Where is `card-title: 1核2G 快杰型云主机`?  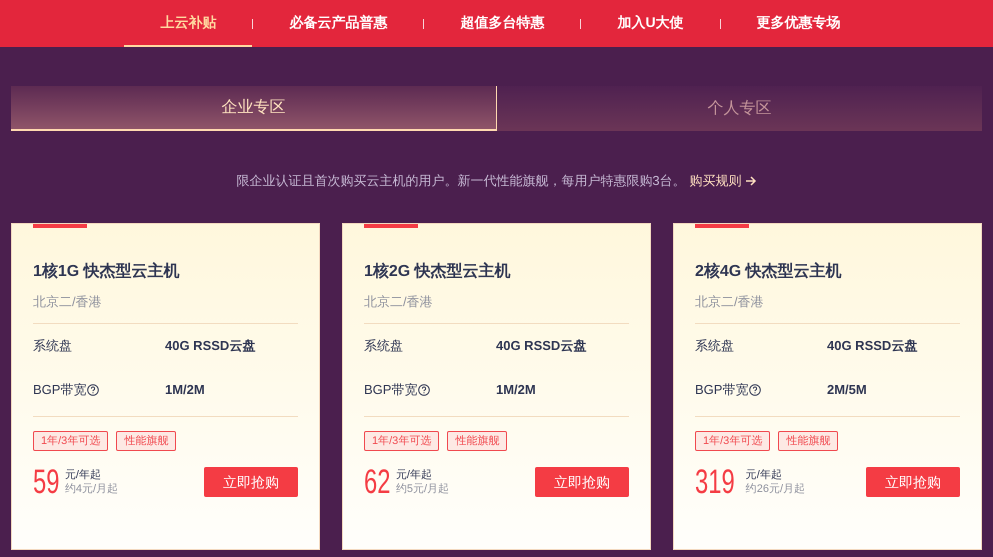 card-title: 1核2G 快杰型云主机 is located at coordinates (438, 271).